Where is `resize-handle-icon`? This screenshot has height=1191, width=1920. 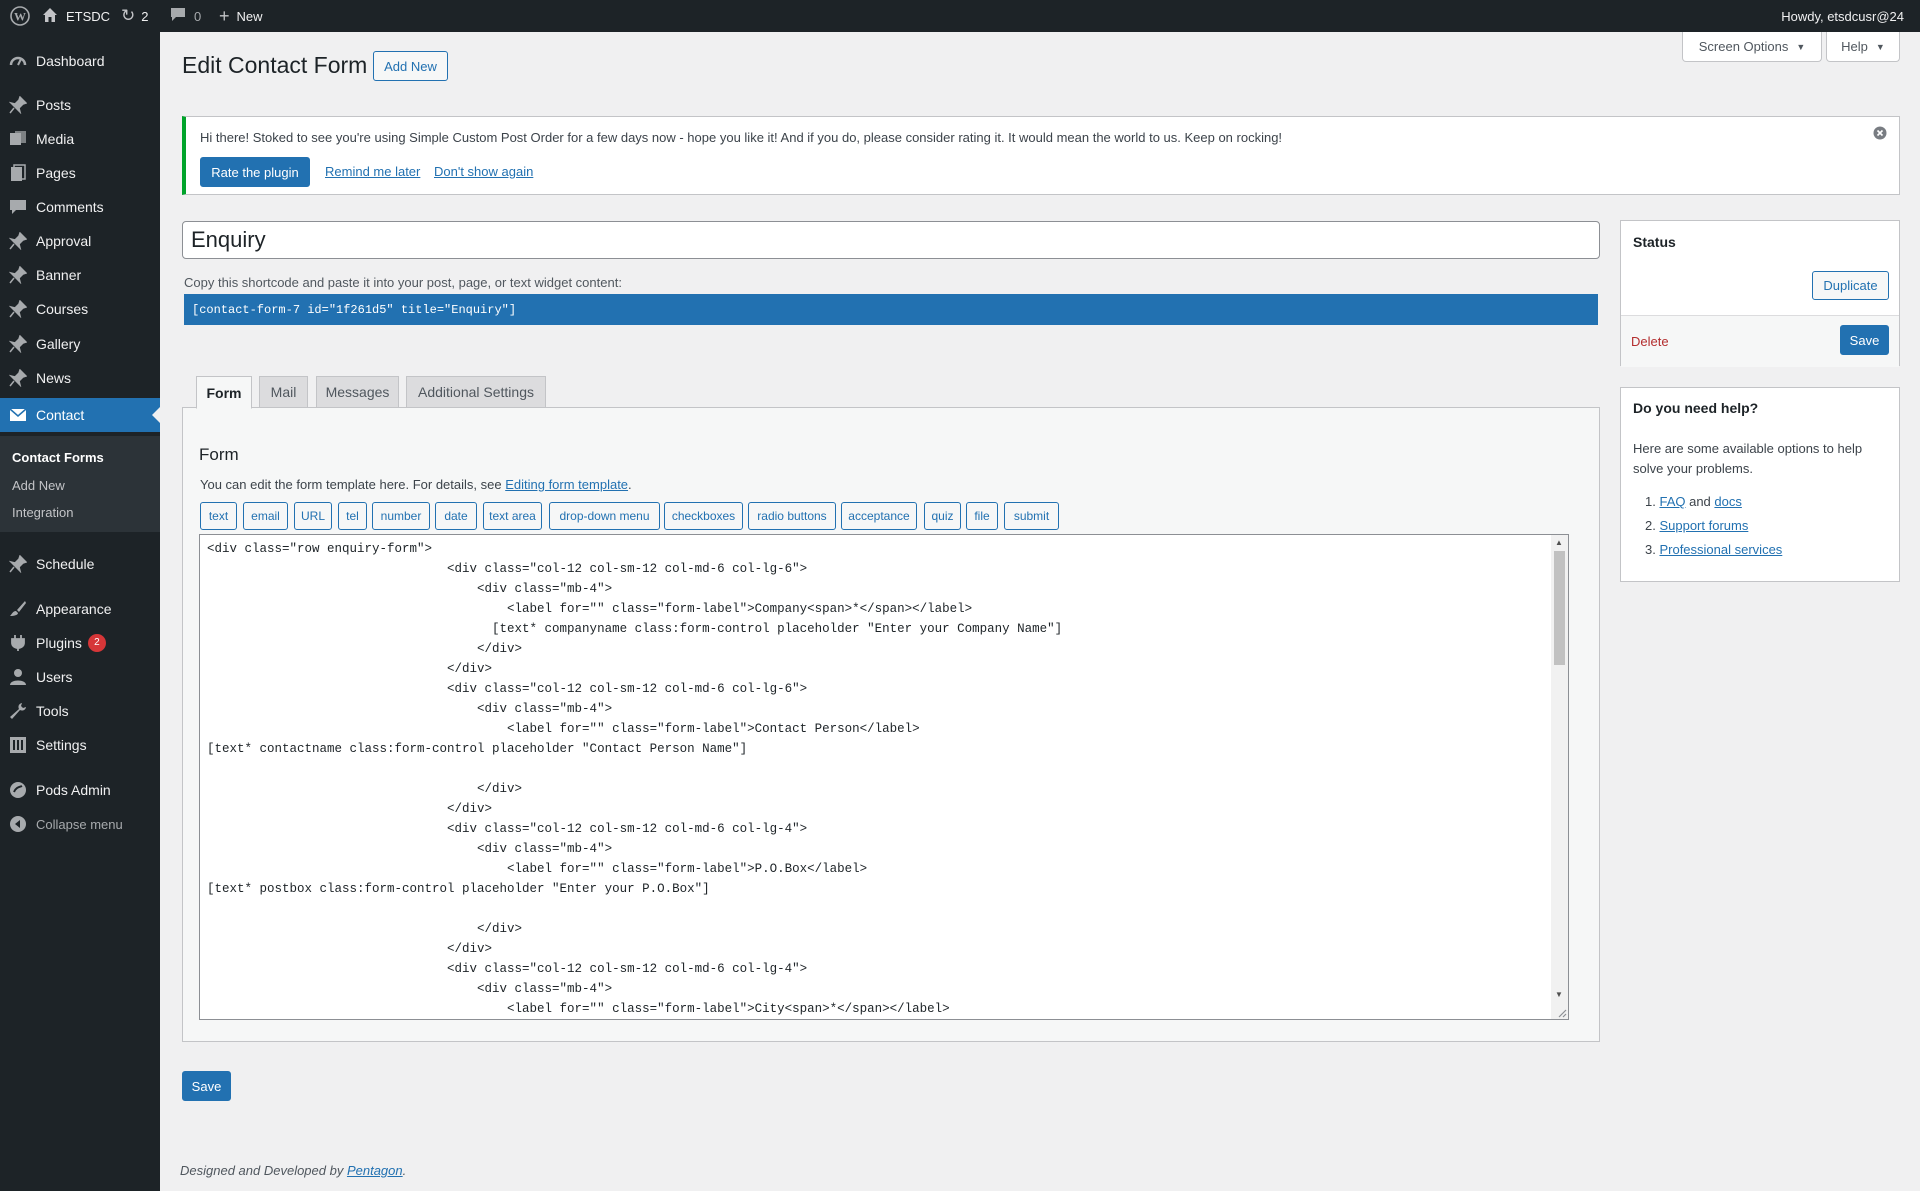
resize-handle-icon is located at coordinates (1561, 1012).